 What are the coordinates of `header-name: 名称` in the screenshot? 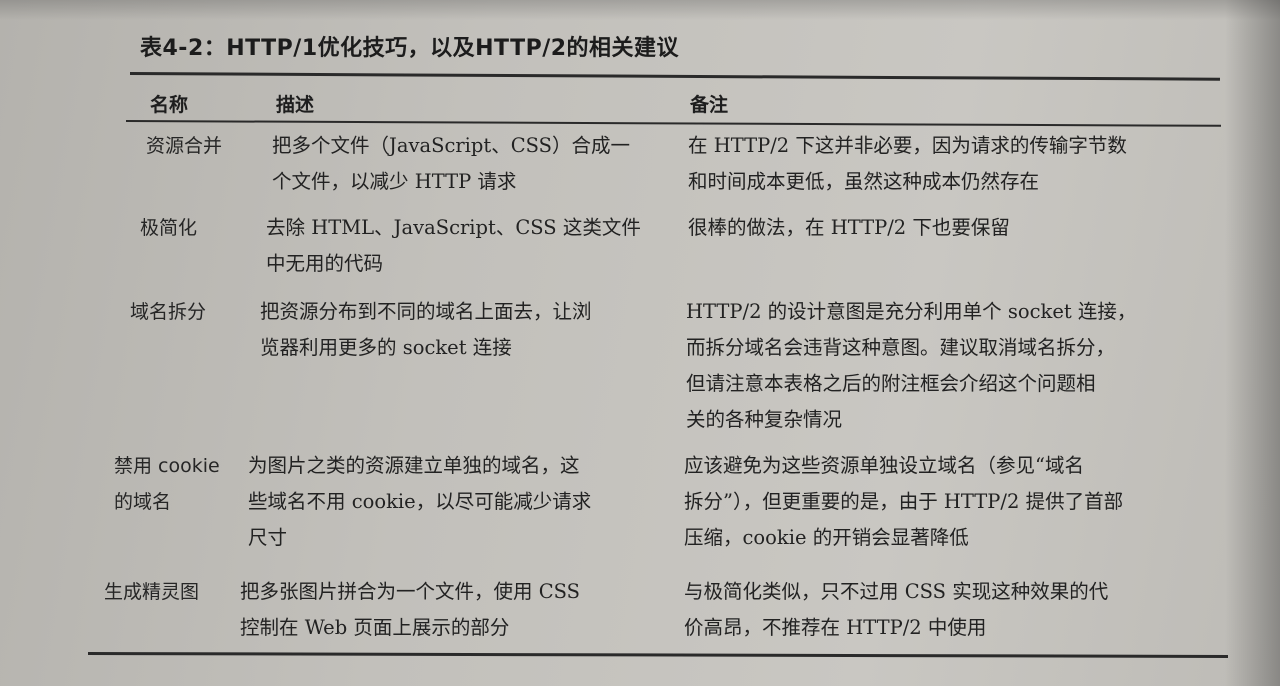 It's located at (169, 105).